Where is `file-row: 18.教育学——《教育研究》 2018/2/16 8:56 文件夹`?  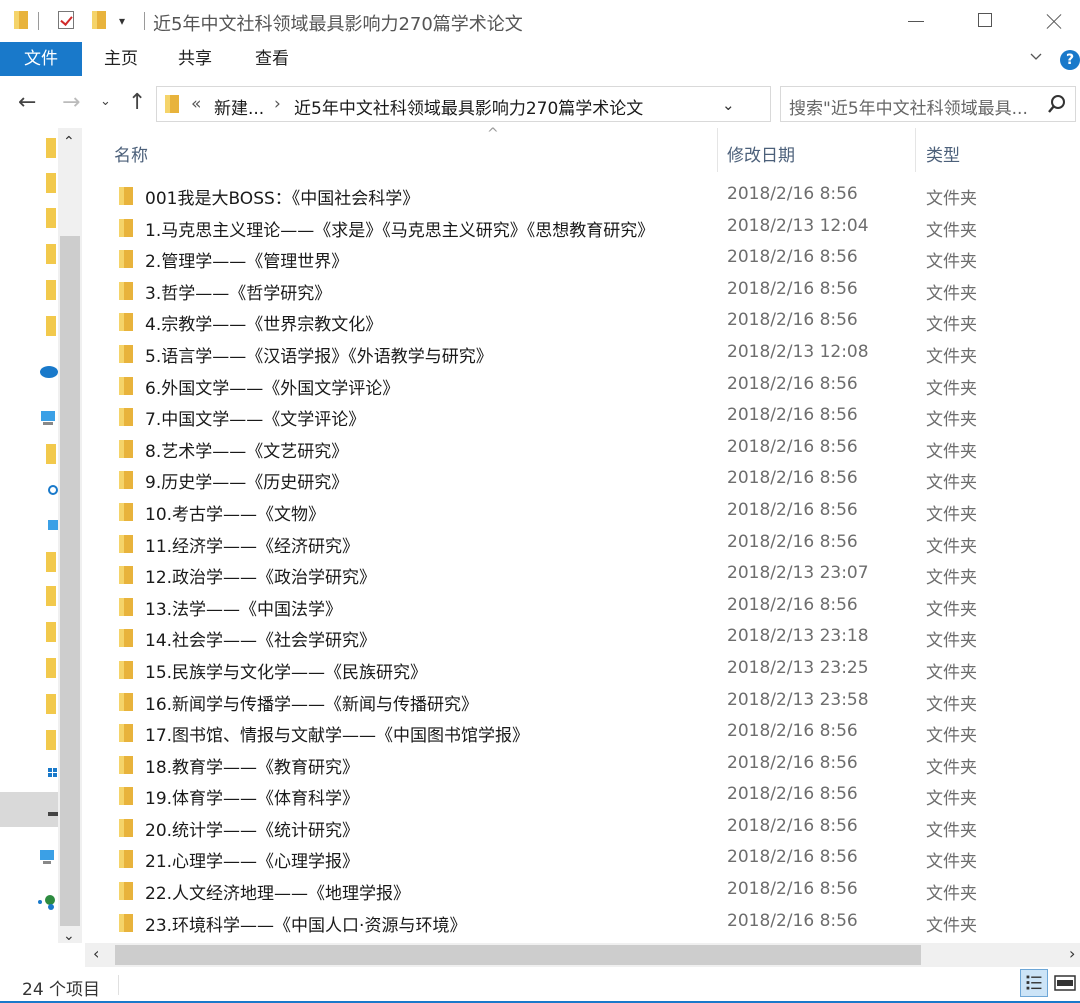 file-row: 18.教育学——《教育研究》 2018/2/16 8:56 文件夹 is located at coordinates (582, 765).